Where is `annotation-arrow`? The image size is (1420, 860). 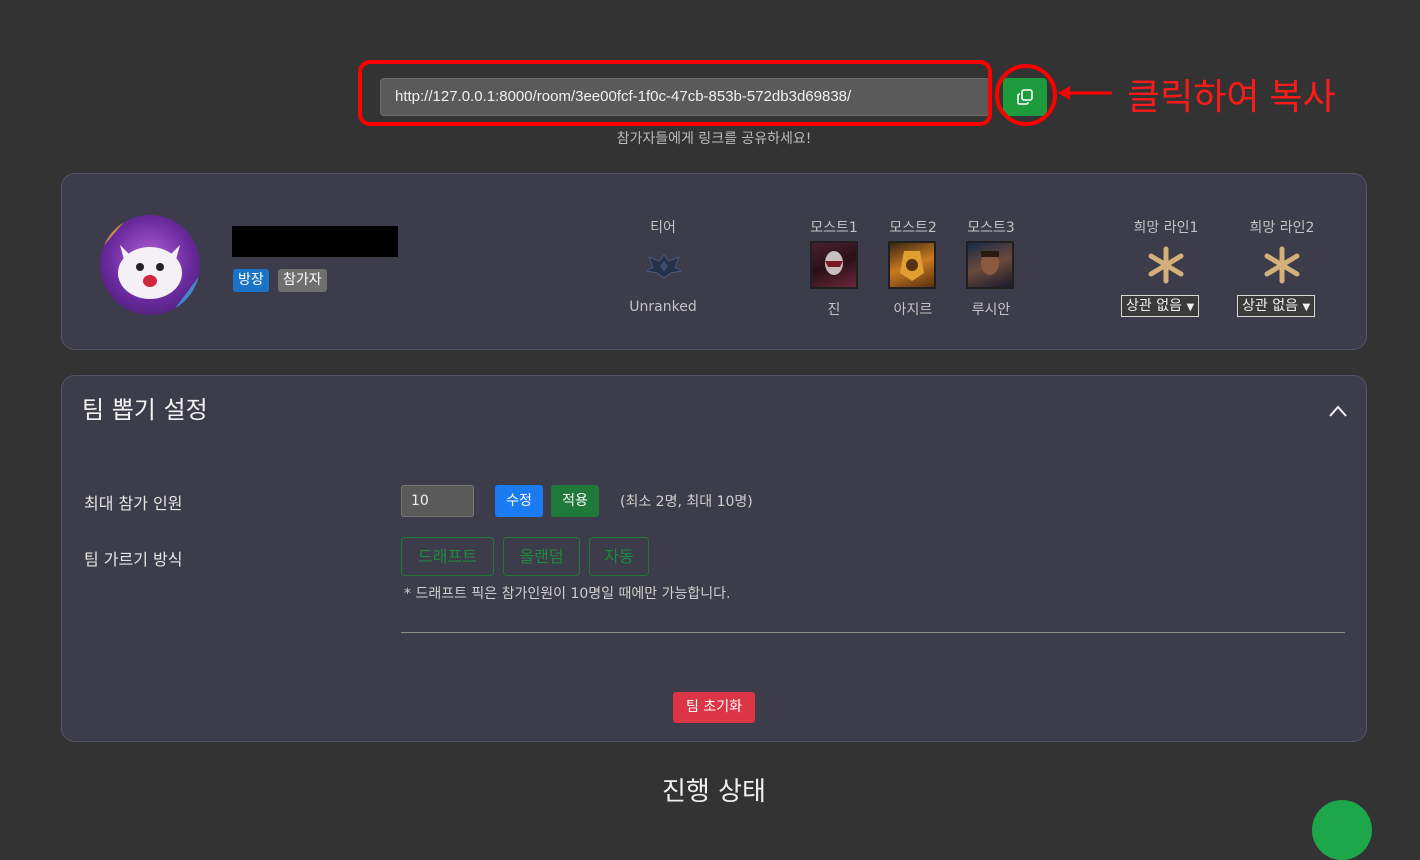 annotation-arrow is located at coordinates (1085, 93).